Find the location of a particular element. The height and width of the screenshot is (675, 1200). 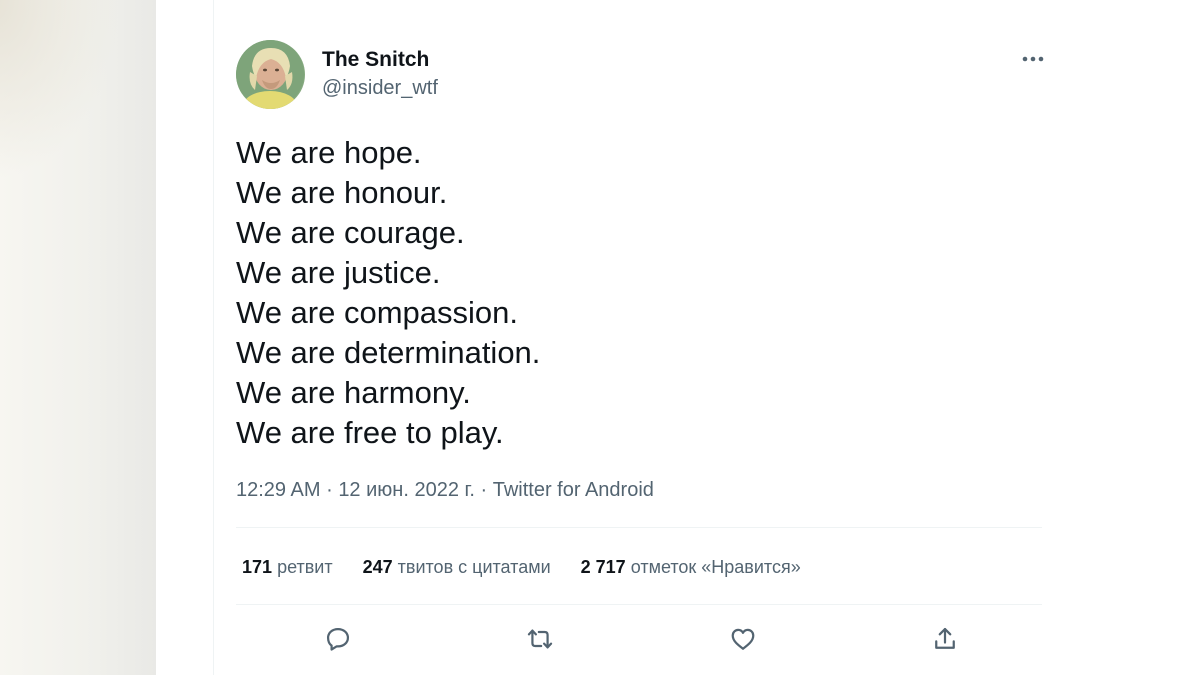

avatar is located at coordinates (270, 74).